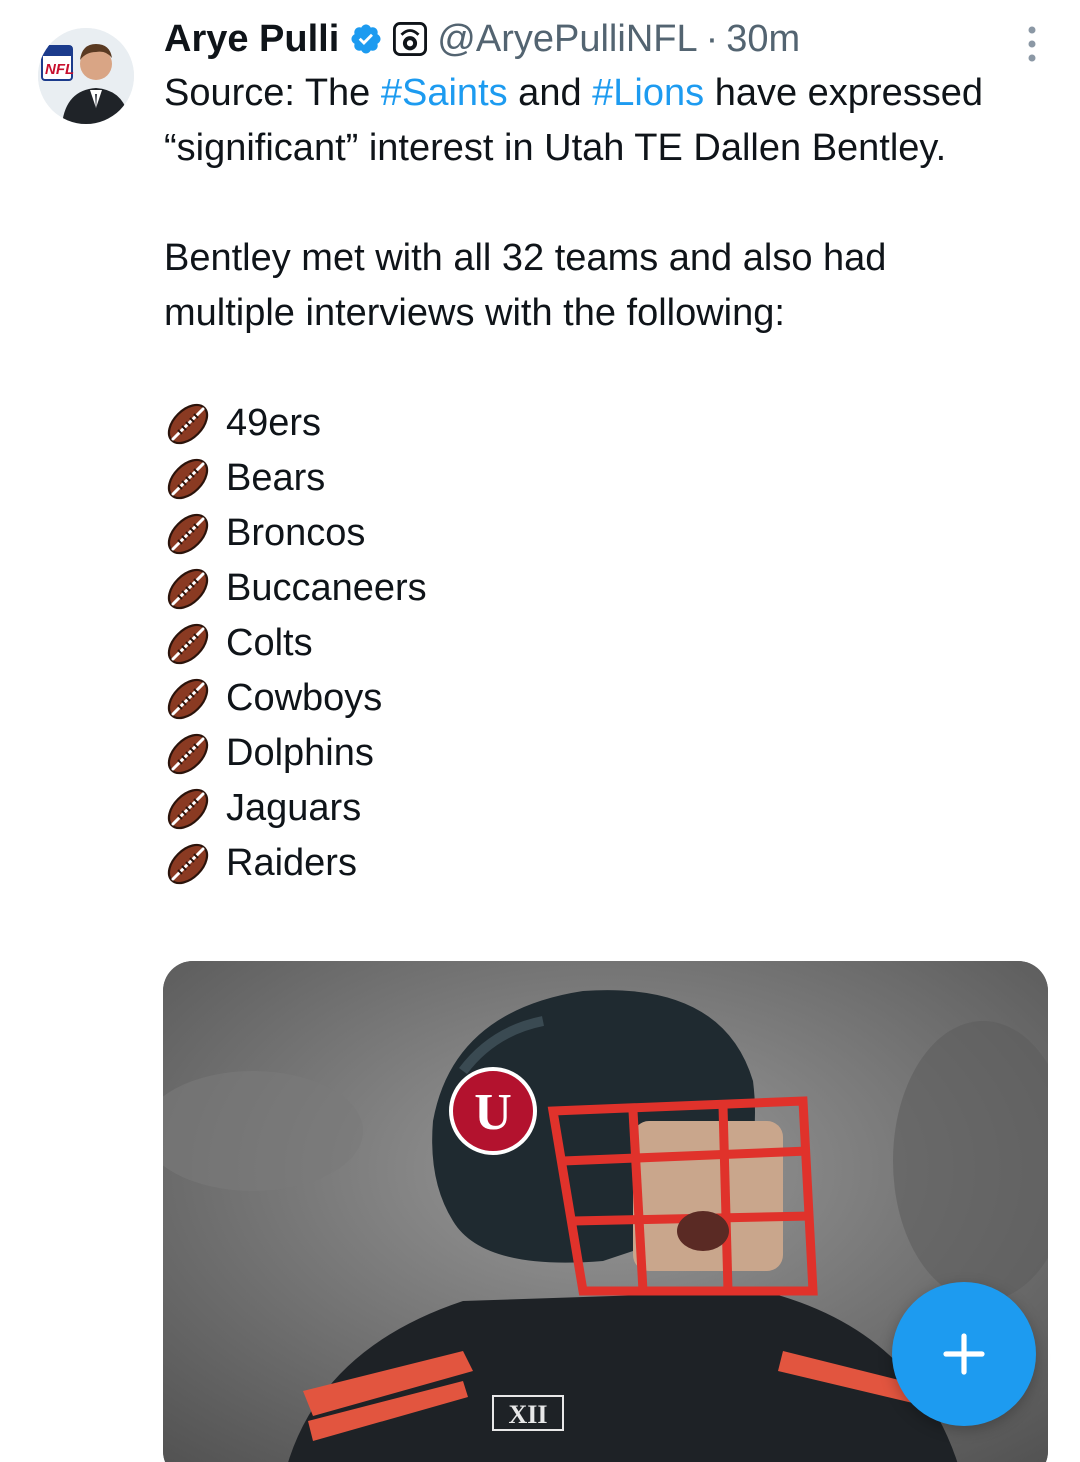 The width and height of the screenshot is (1080, 1462). What do you see at coordinates (594, 863) in the screenshot?
I see `team-list-item: Raiders` at bounding box center [594, 863].